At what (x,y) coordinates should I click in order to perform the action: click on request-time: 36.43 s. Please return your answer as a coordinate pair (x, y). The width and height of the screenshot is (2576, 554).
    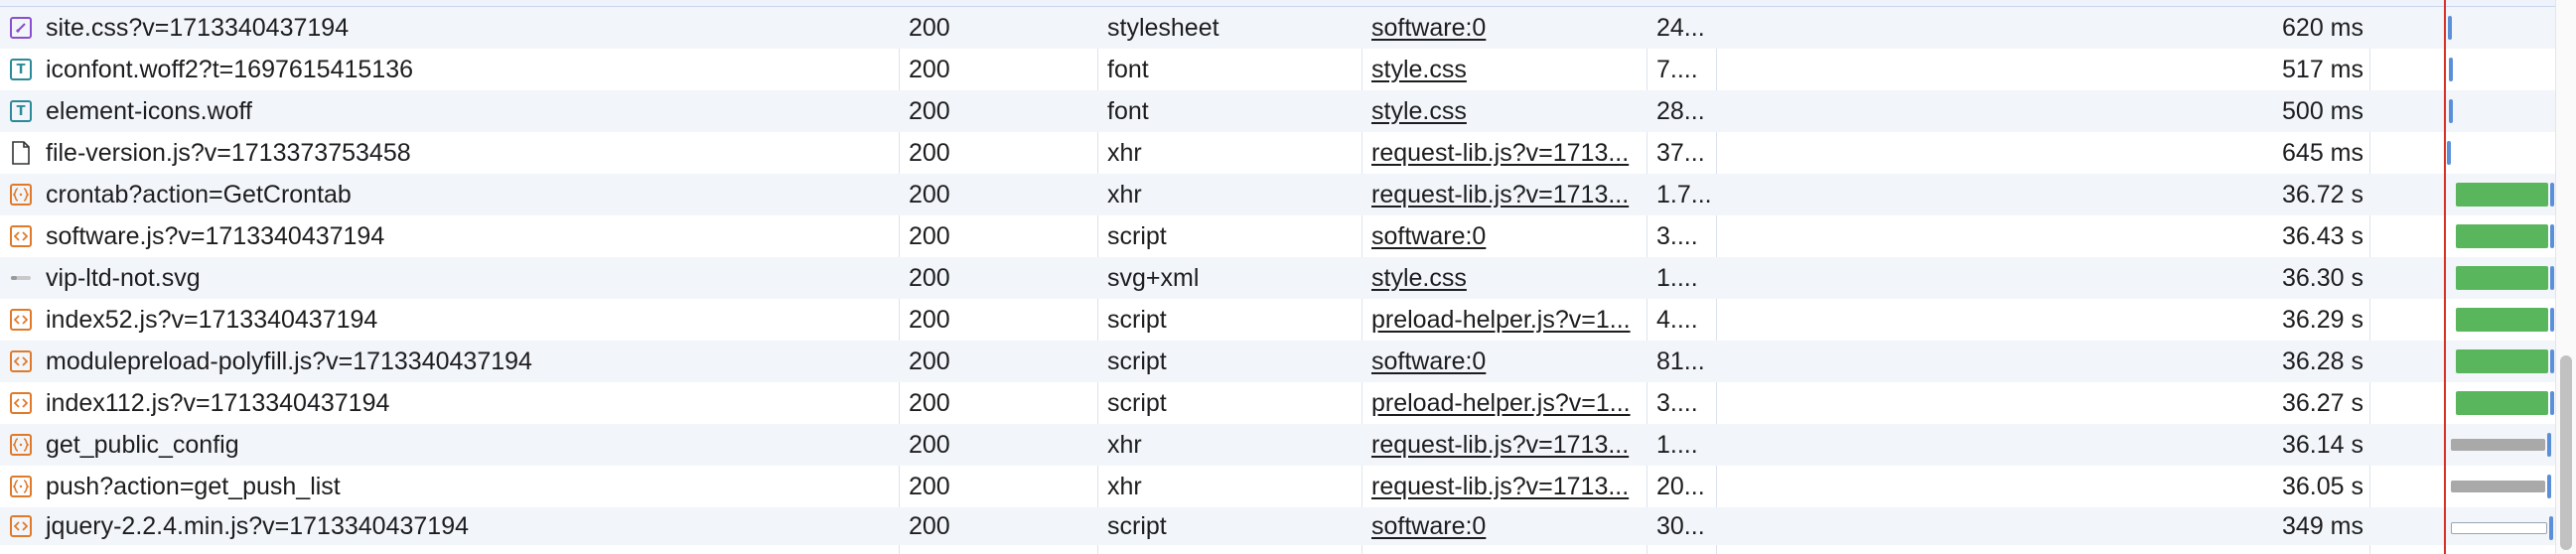
    Looking at the image, I should click on (2322, 236).